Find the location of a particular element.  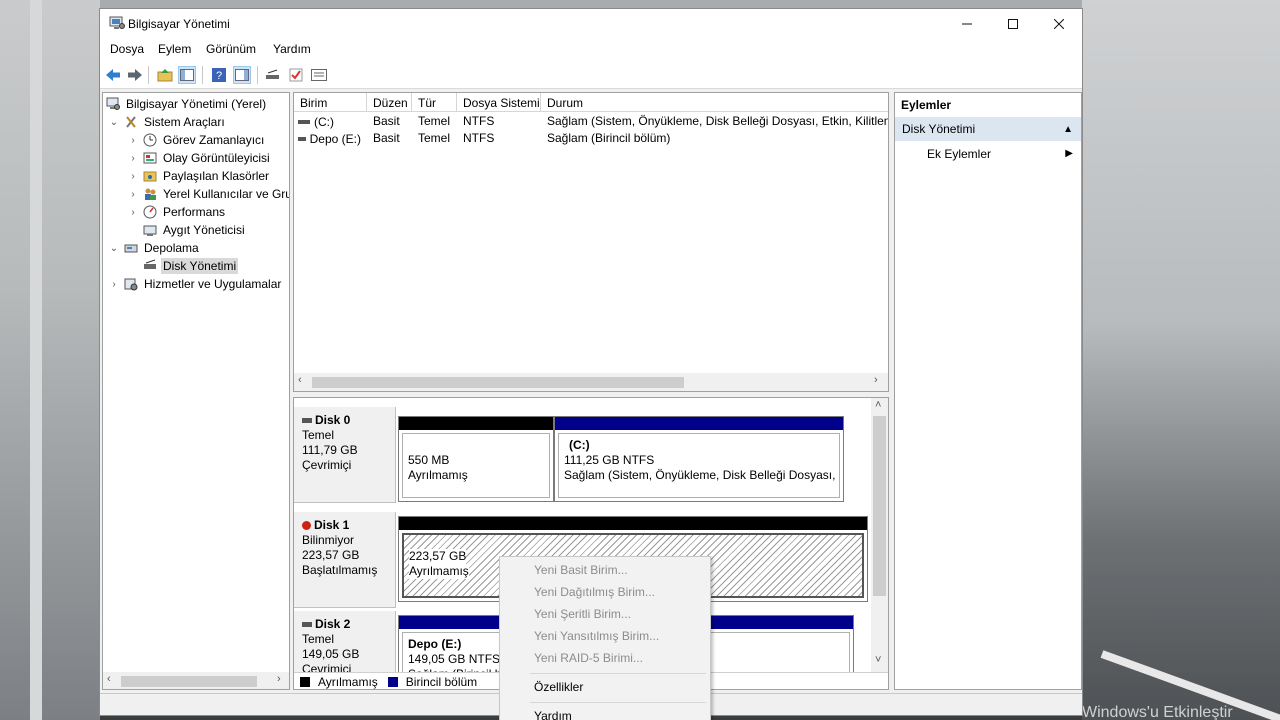

menu-view: Görünüm is located at coordinates (231, 49).